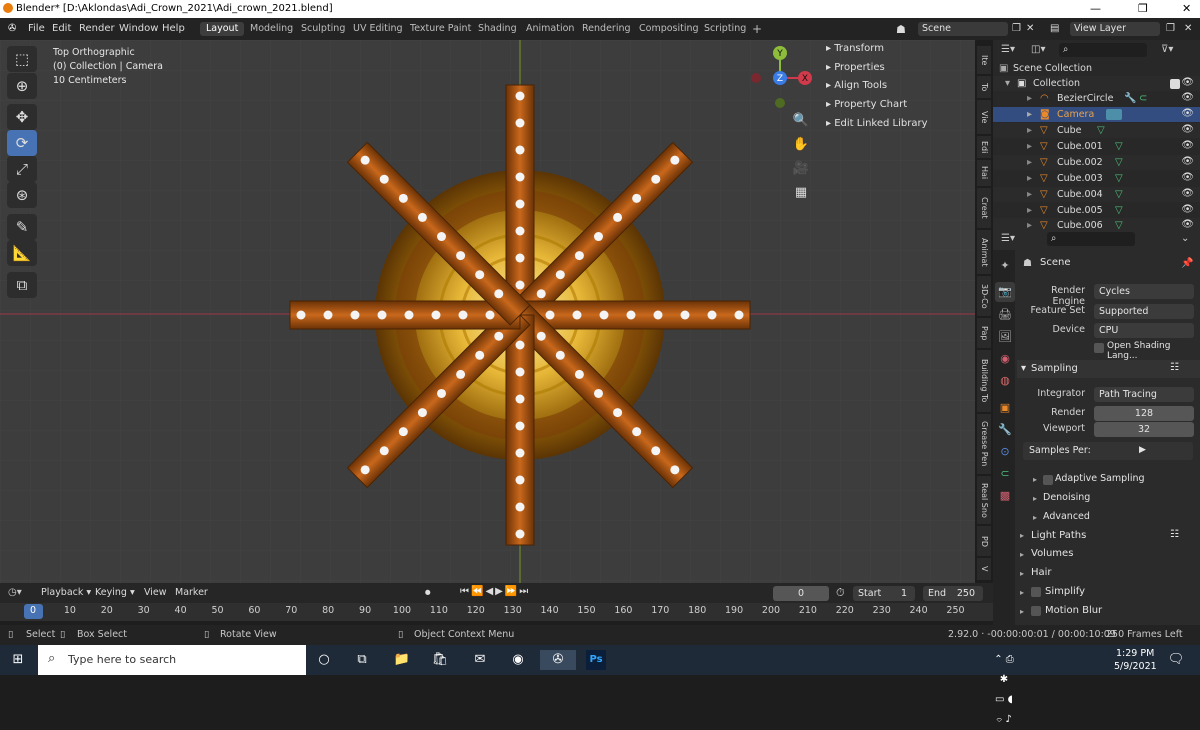 Image resolution: width=1200 pixels, height=730 pixels. Describe the element at coordinates (1096, 68) in the screenshot. I see `outliner-scene-collection: ▣ Scene Collection` at that location.